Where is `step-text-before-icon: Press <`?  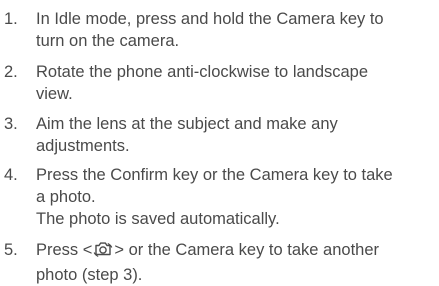 step-text-before-icon: Press < is located at coordinates (64, 250).